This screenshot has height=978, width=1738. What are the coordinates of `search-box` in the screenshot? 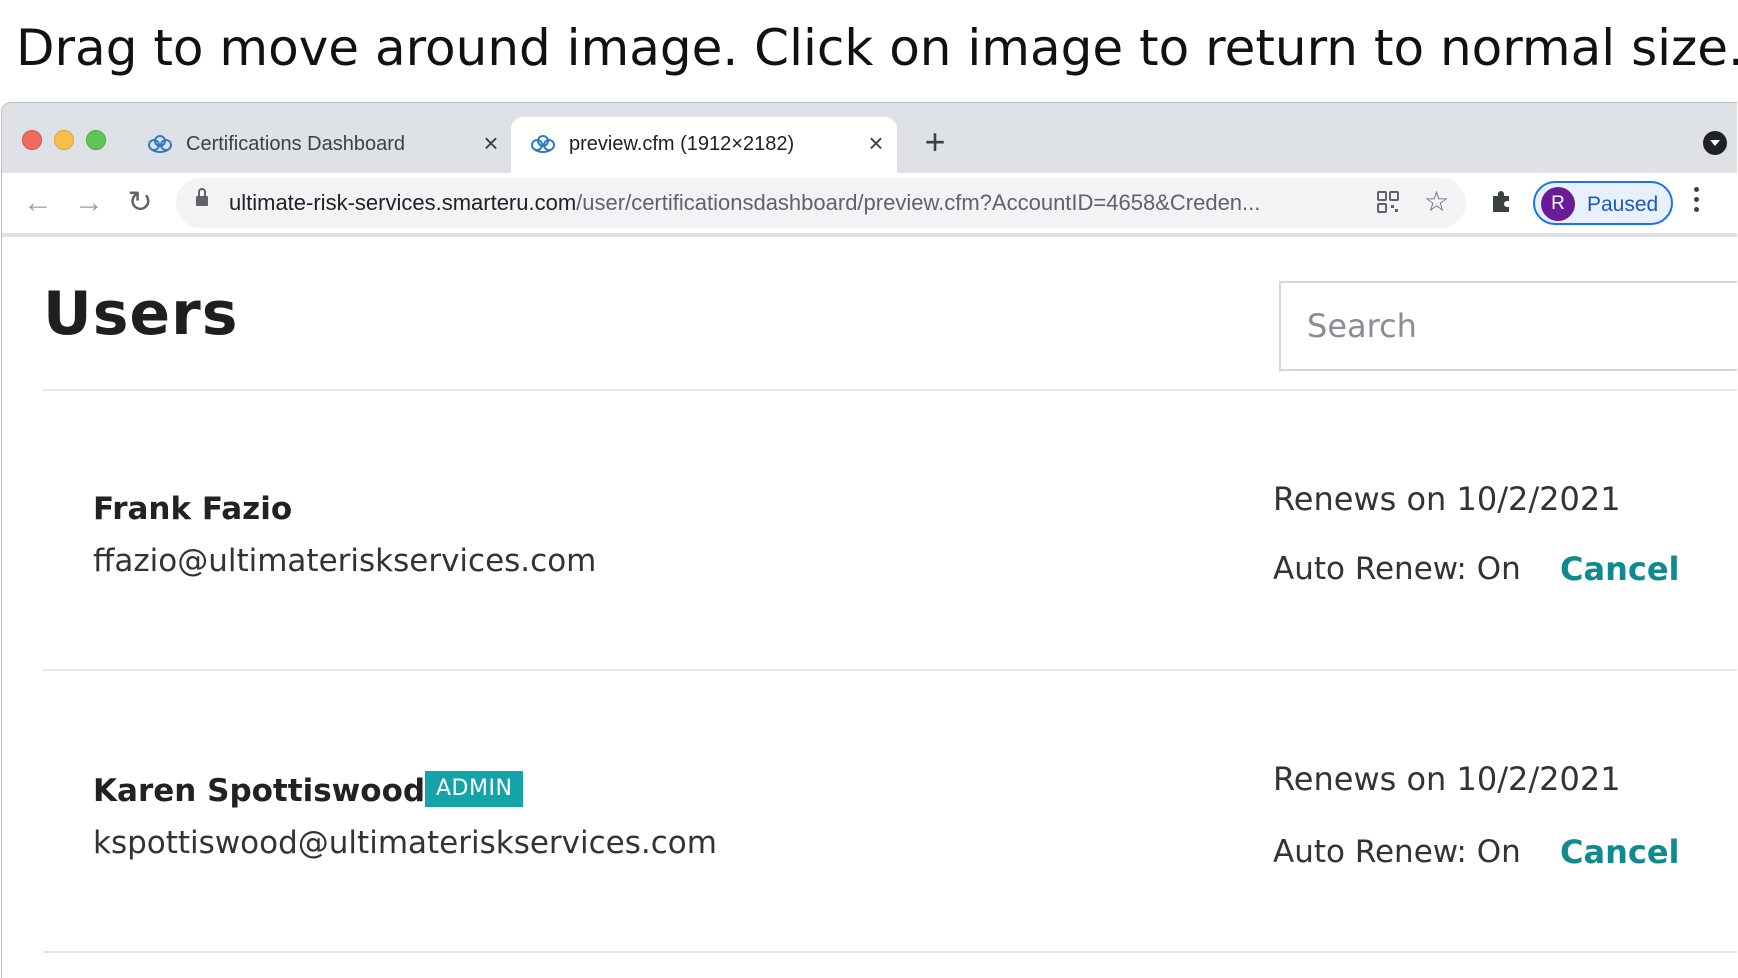 It's located at (1508, 326).